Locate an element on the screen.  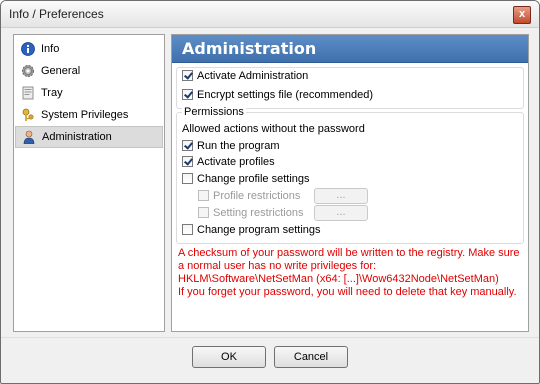
admin-user-icon is located at coordinates (29, 137).